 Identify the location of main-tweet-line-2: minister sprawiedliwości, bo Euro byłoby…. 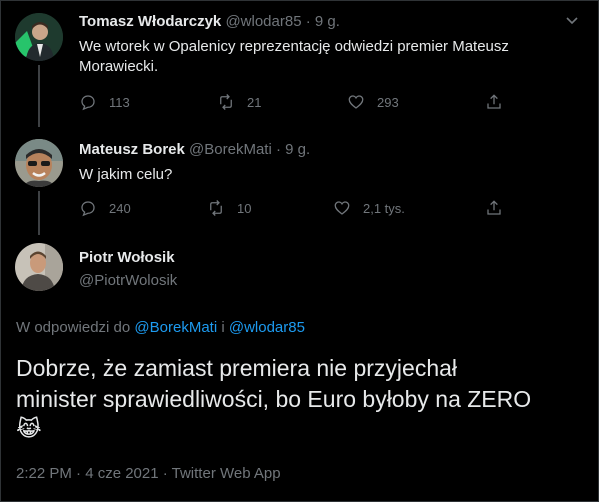
(274, 399).